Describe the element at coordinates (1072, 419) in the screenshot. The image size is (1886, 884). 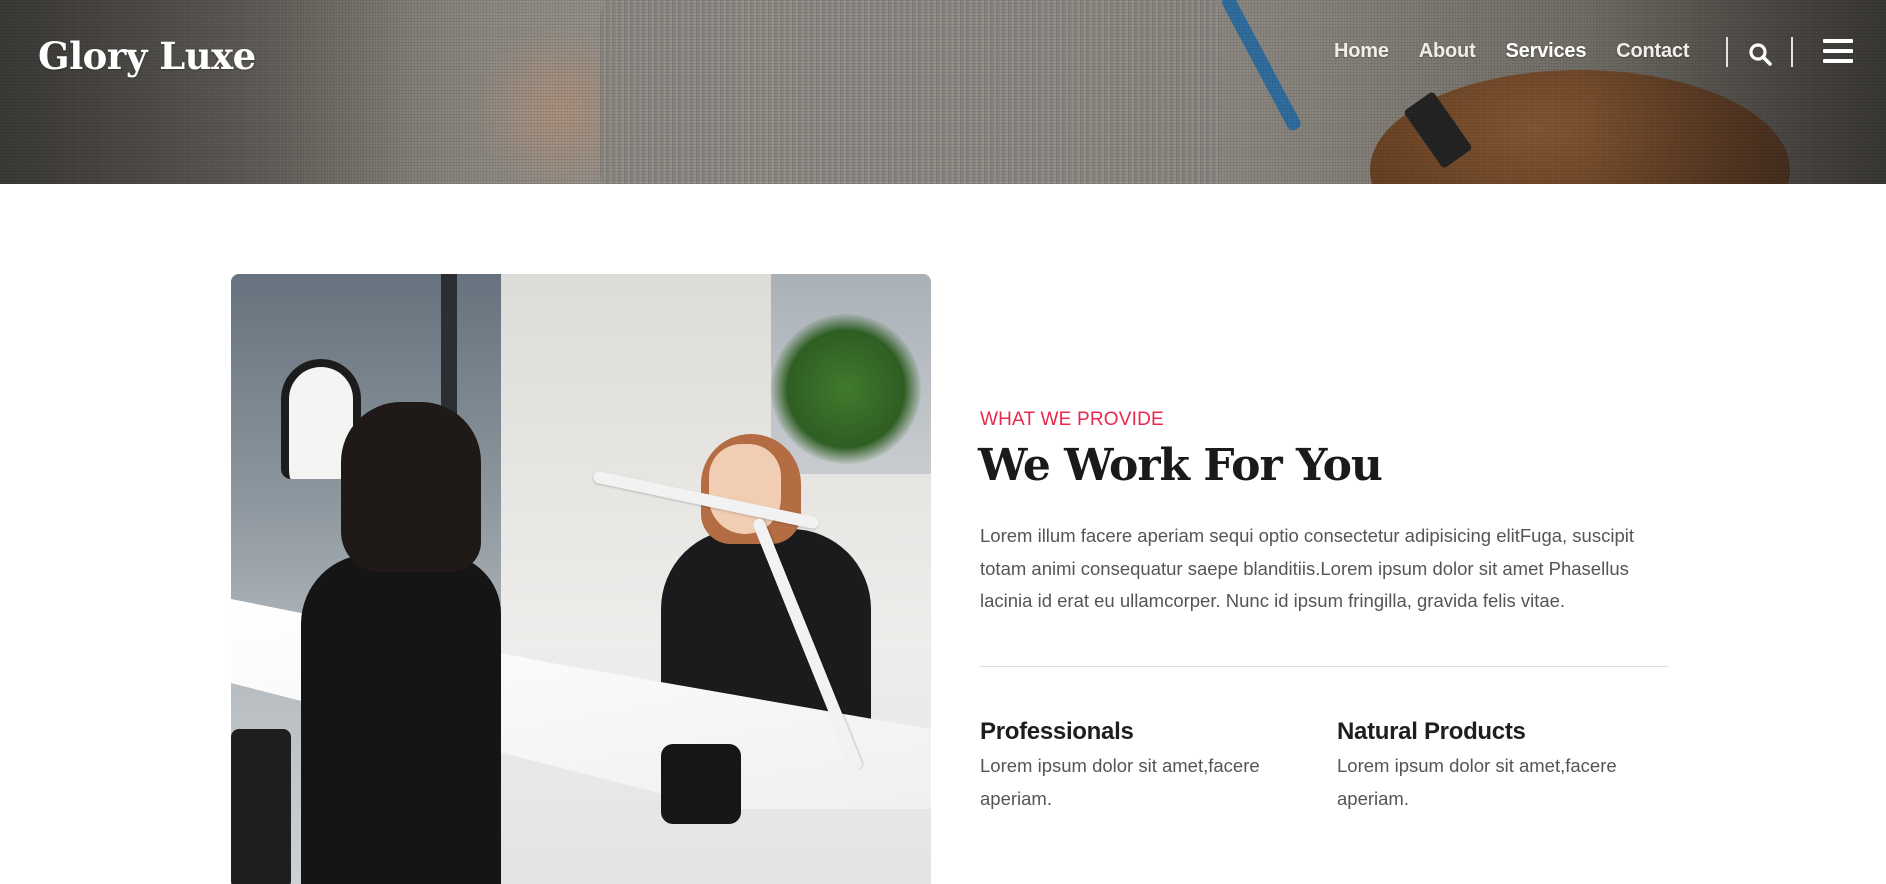
I see `section-eyebrow: WHAT WE PROVIDE` at that location.